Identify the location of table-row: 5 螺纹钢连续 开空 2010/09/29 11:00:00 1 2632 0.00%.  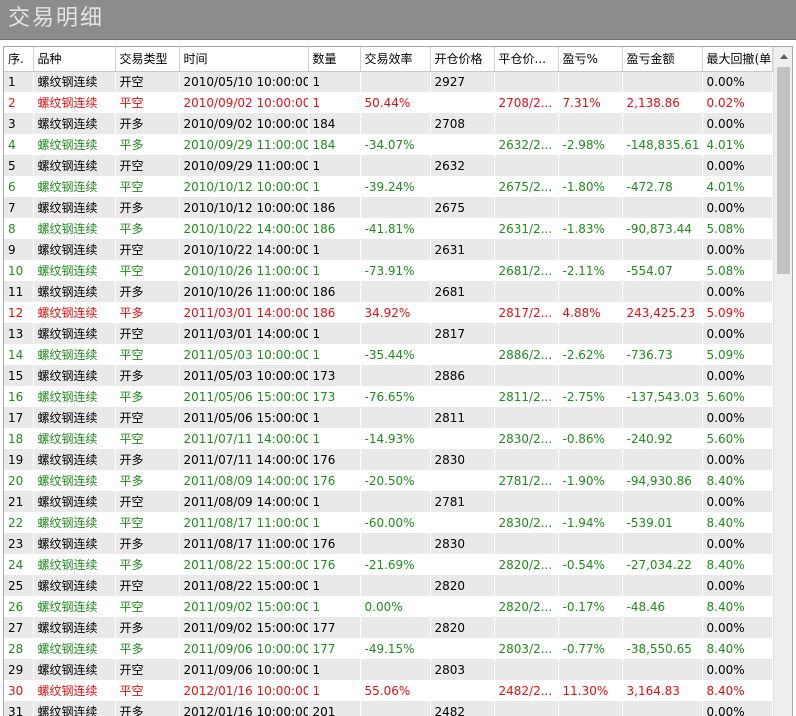
(388, 165).